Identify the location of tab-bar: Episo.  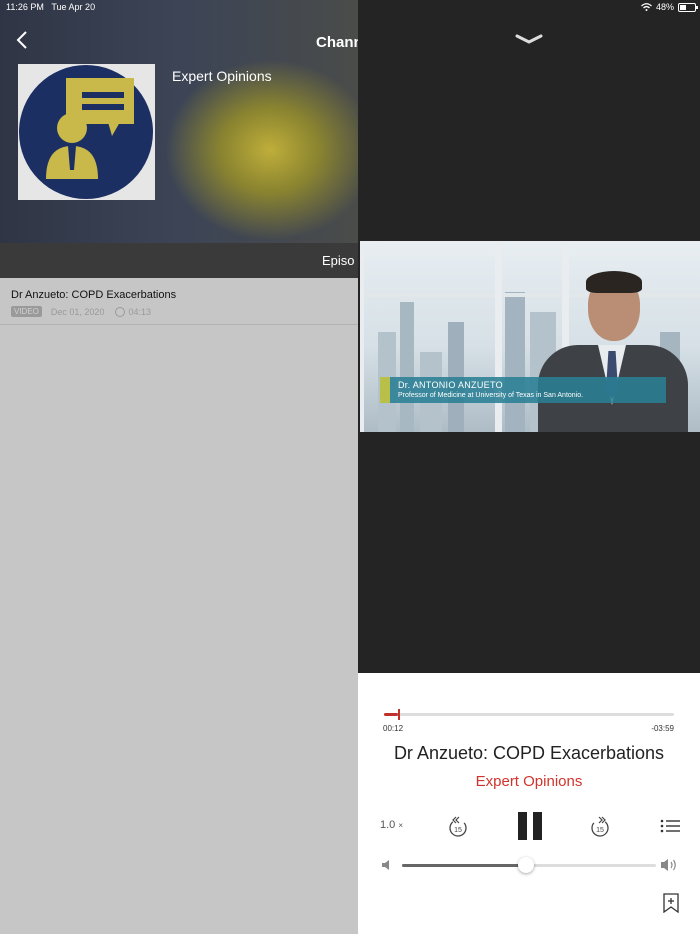
(179, 260).